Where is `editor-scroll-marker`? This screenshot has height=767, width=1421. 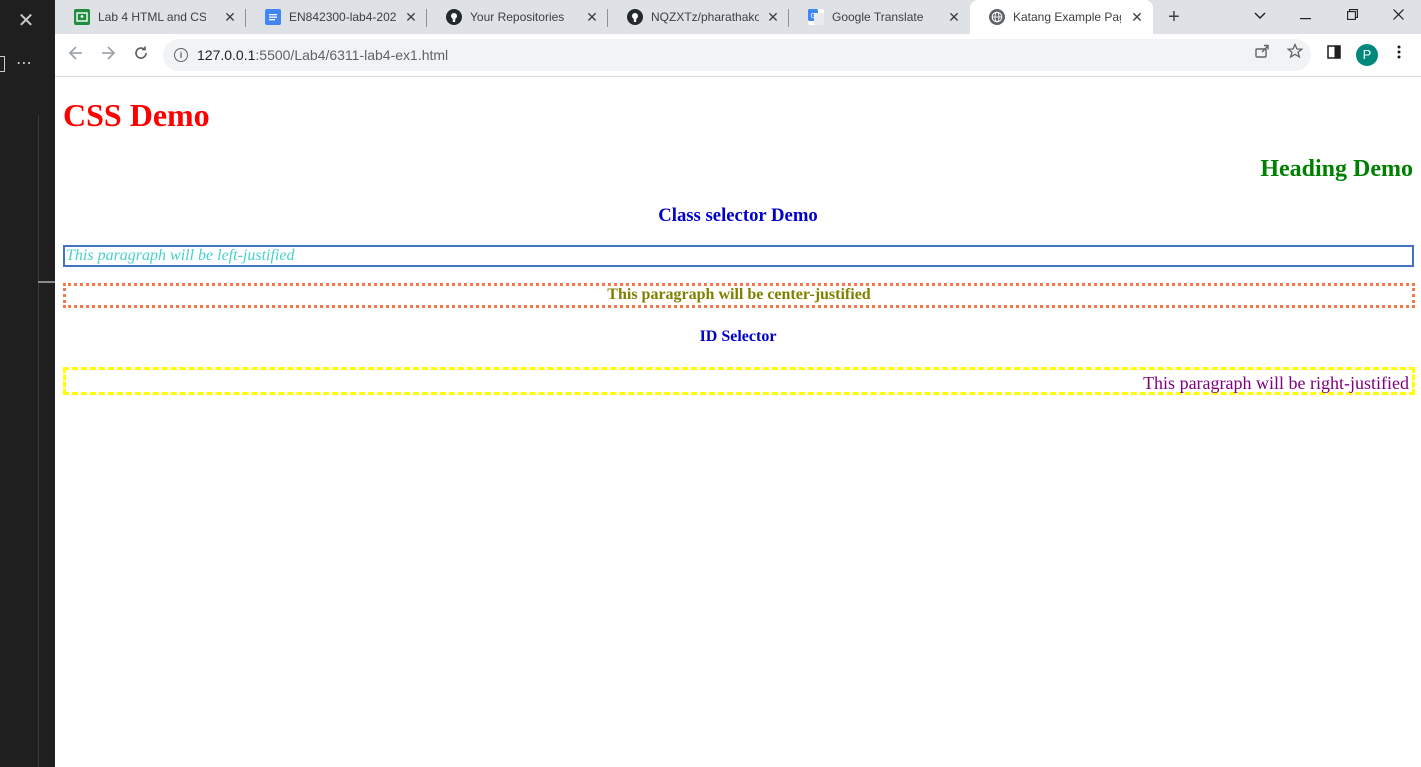 editor-scroll-marker is located at coordinates (46, 282).